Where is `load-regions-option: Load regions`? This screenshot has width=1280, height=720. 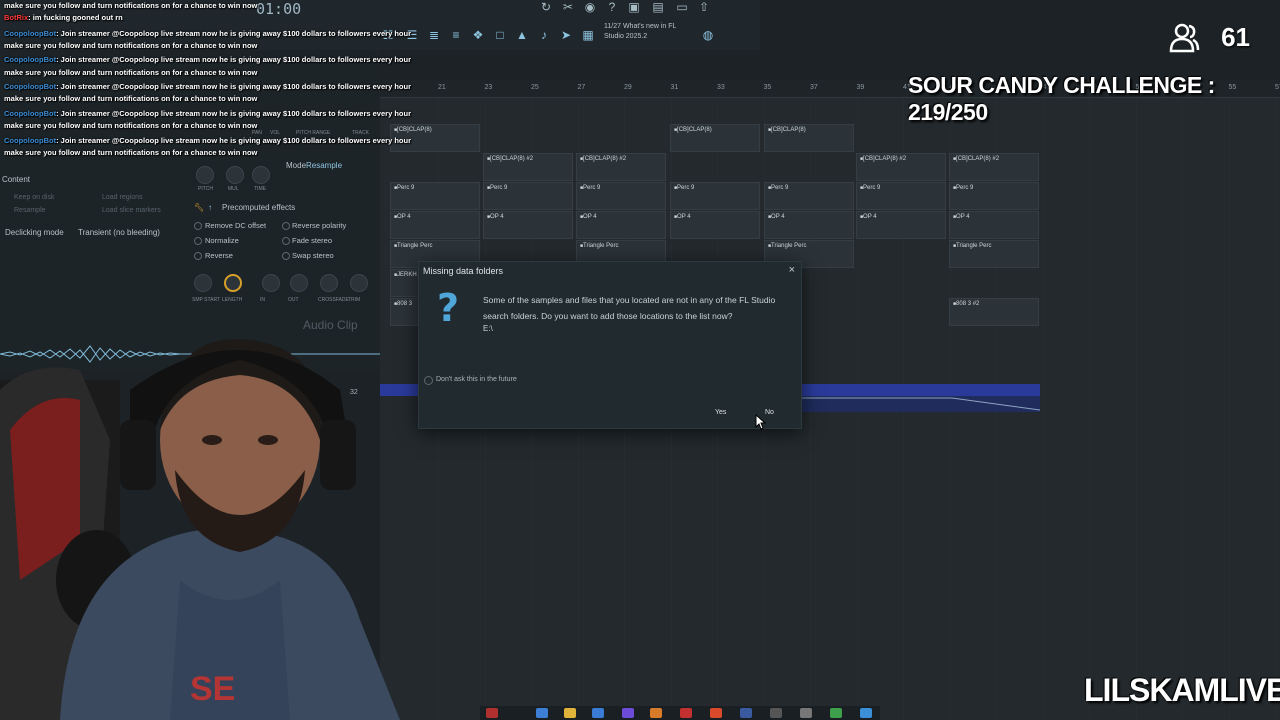
load-regions-option: Load regions is located at coordinates (122, 197).